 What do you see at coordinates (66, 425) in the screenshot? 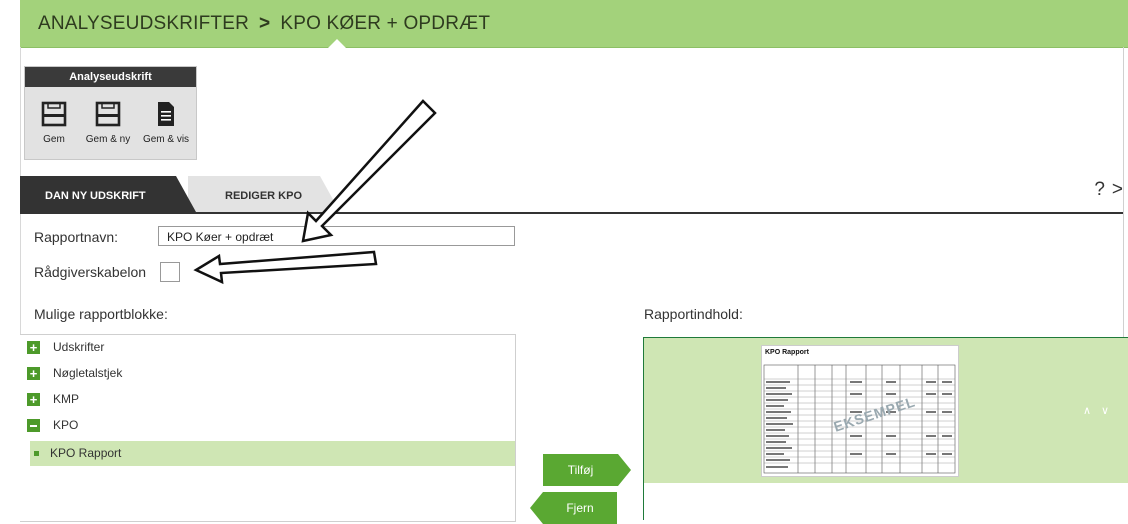
I see `tree-item-label: KPO` at bounding box center [66, 425].